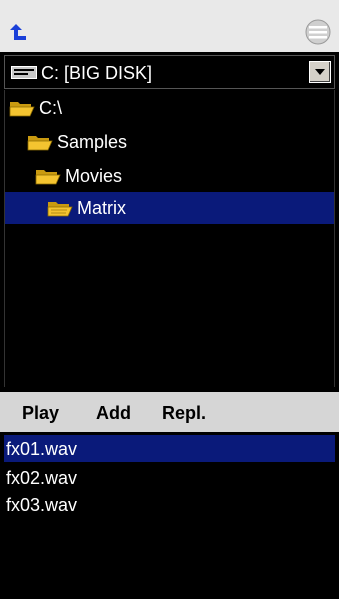 This screenshot has width=339, height=599. I want to click on tree-item-label: Matrix, so click(101, 208).